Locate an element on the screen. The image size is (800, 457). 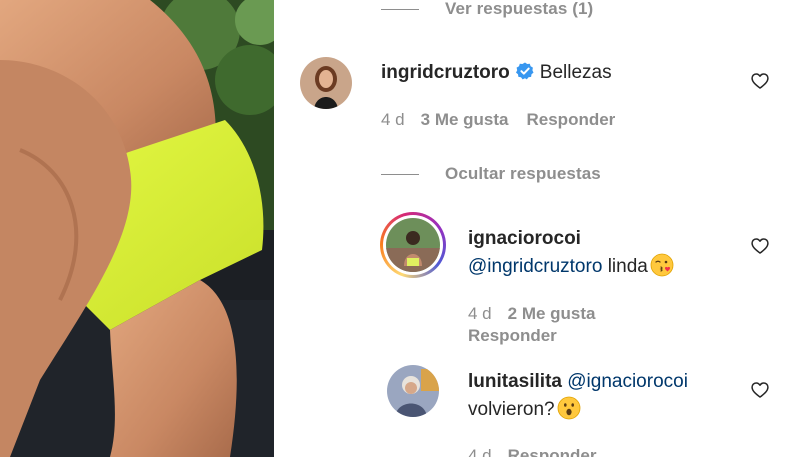
reply-username: lunitasilita is located at coordinates (515, 381).